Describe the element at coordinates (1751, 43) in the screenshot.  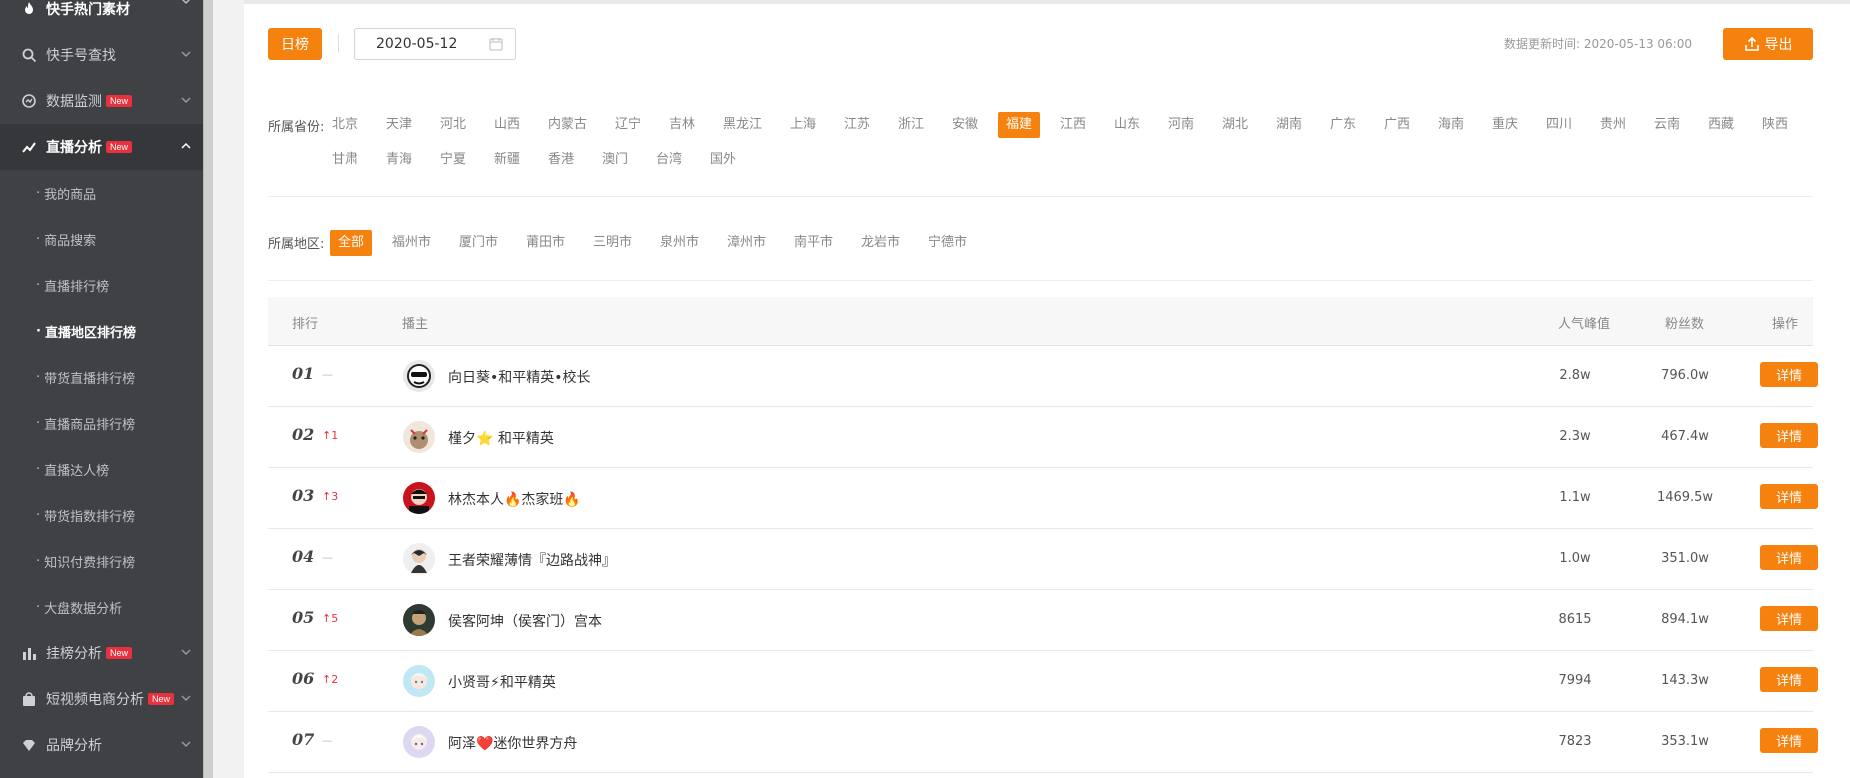
I see `export-icon` at that location.